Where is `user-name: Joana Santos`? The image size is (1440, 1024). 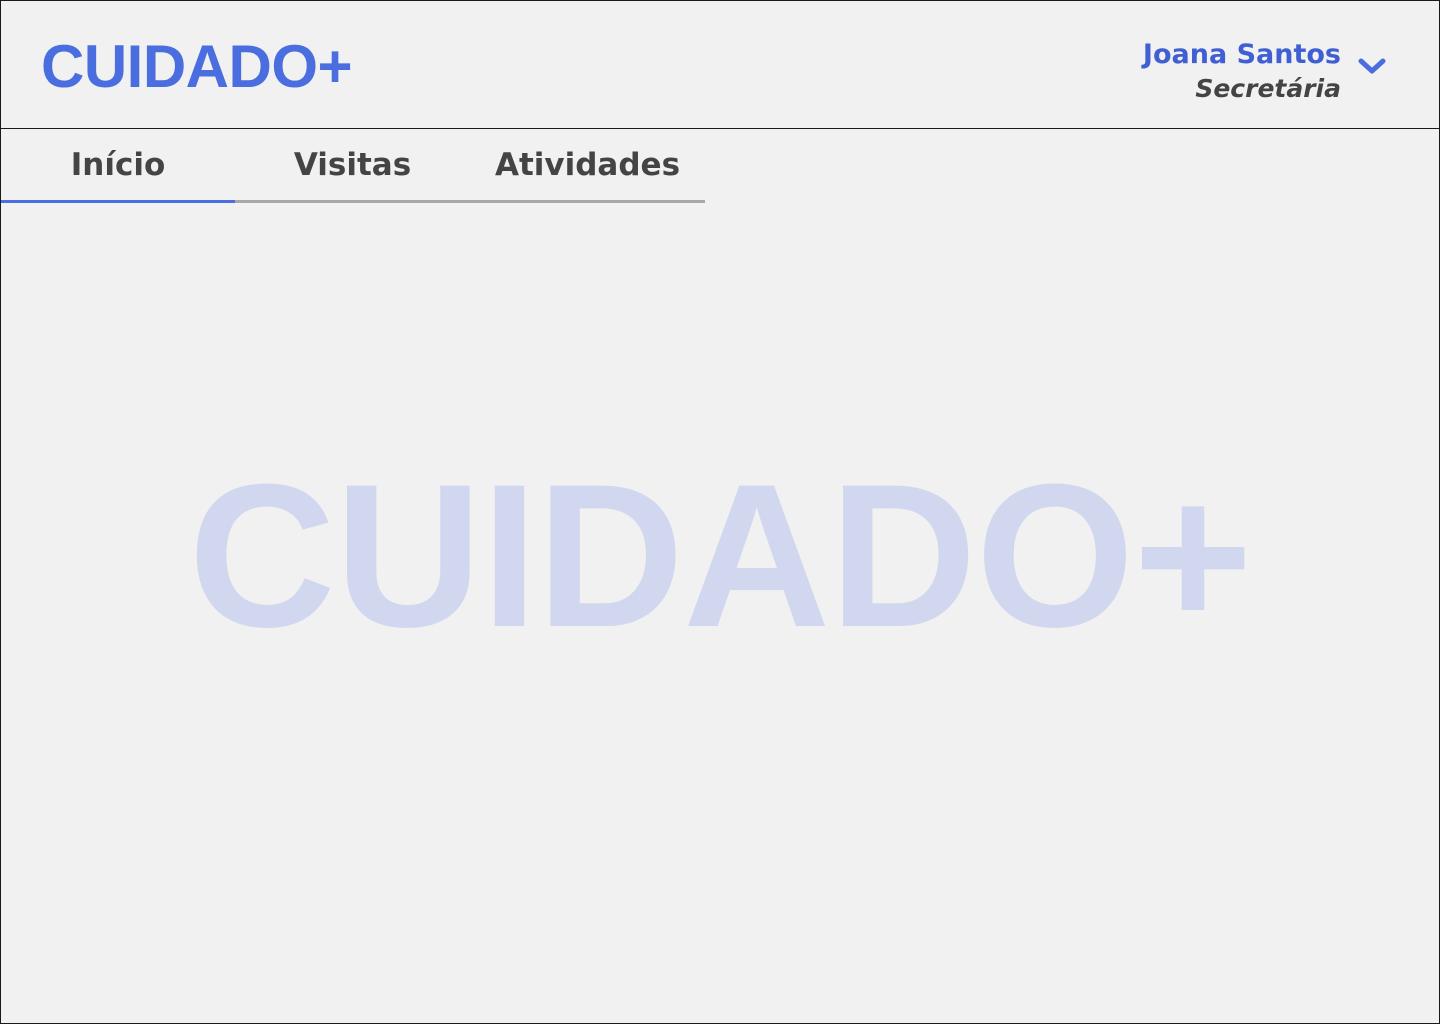 user-name: Joana Santos is located at coordinates (1241, 54).